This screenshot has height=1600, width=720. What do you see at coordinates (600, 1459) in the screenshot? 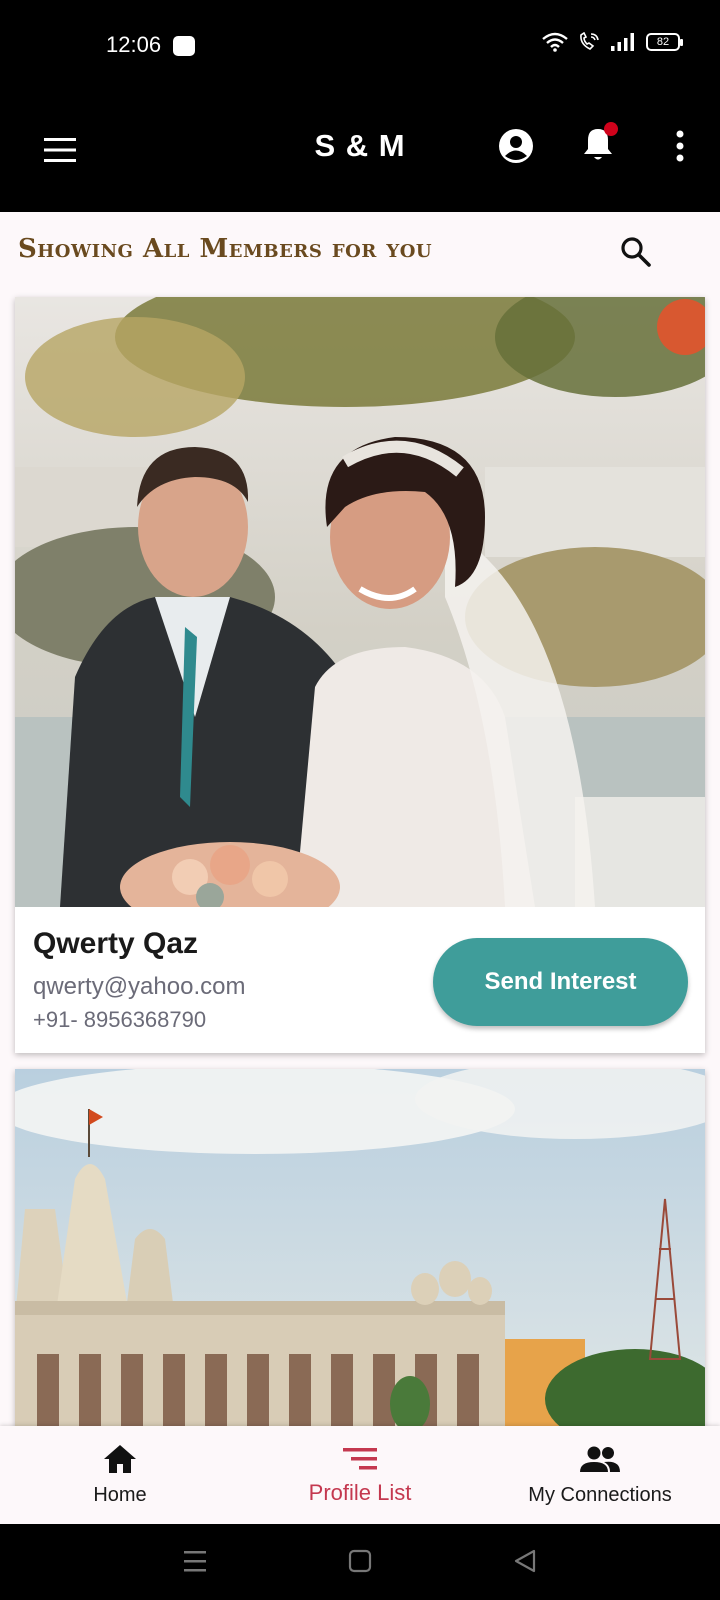
I see `people-icon` at bounding box center [600, 1459].